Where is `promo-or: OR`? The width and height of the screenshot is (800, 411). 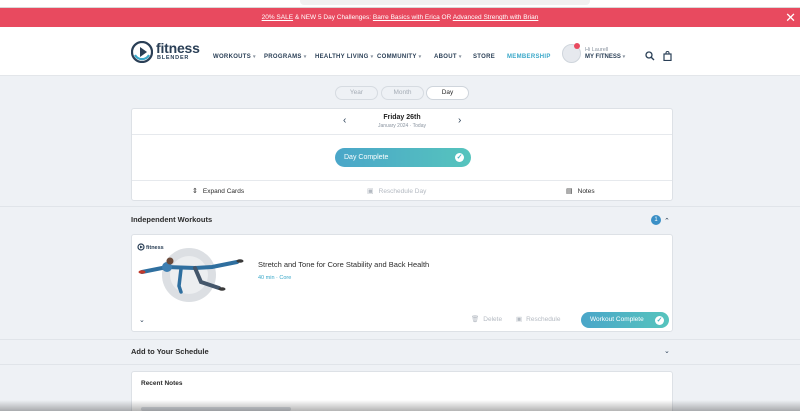
promo-or: OR is located at coordinates (446, 17).